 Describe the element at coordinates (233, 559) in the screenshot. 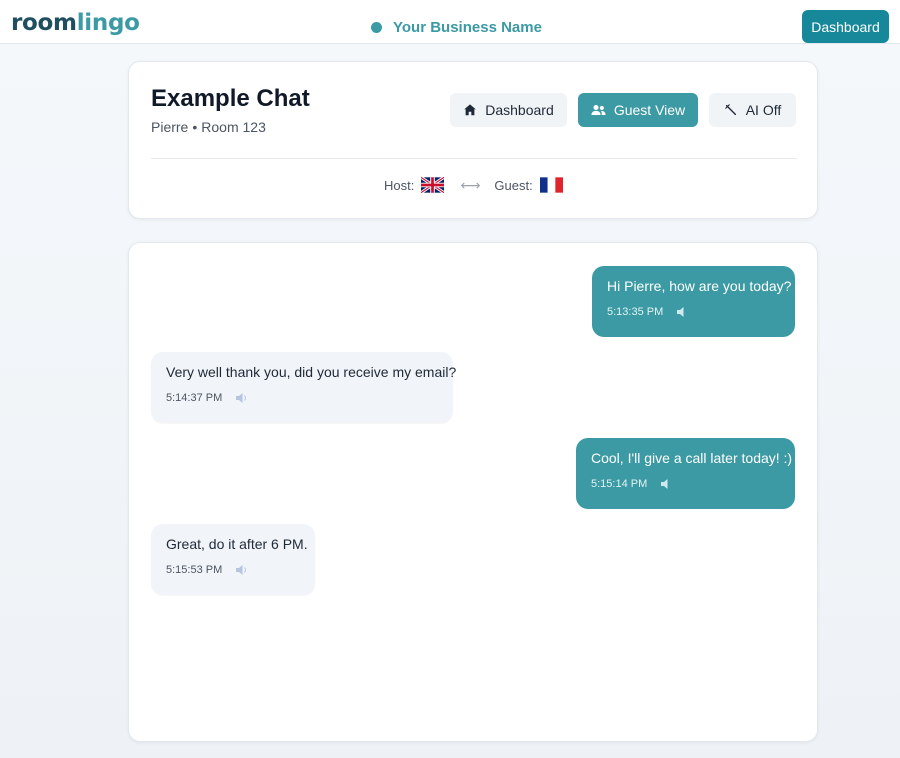

I see `message-bubble-incoming: Great, do it after 6 PM. 5:15:53 PM` at that location.